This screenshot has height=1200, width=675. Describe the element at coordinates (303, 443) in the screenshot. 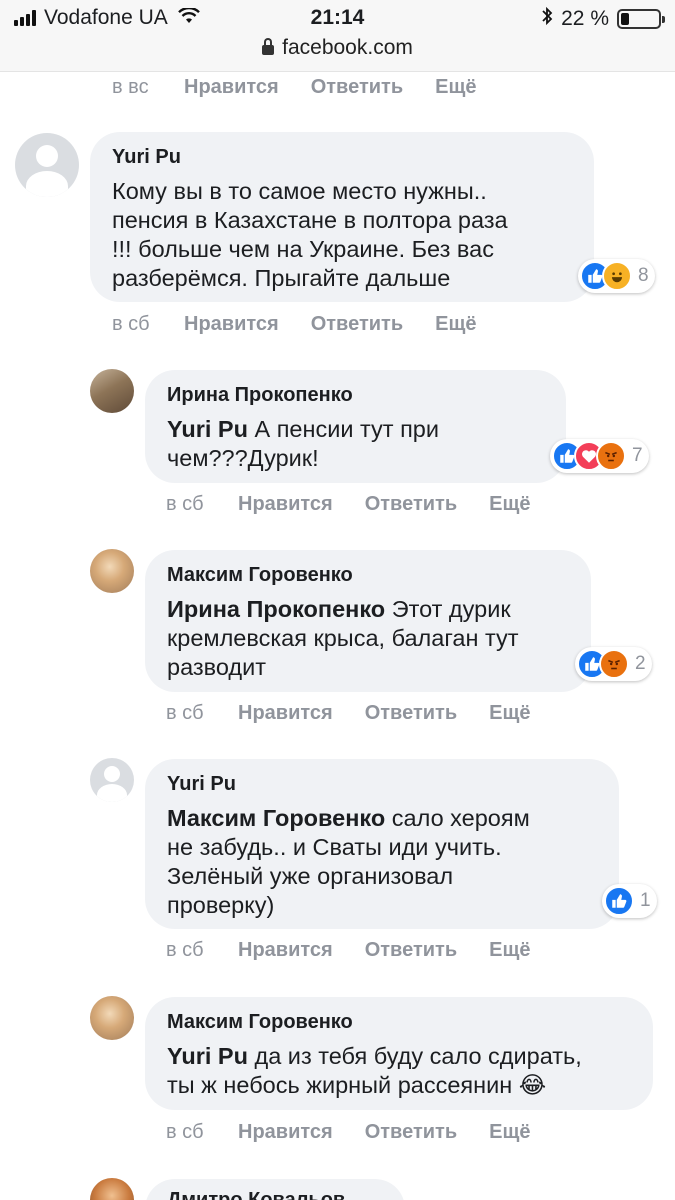

I see `comment-text: Yuri Pu А пенсии тут при чем???Дурик!` at that location.